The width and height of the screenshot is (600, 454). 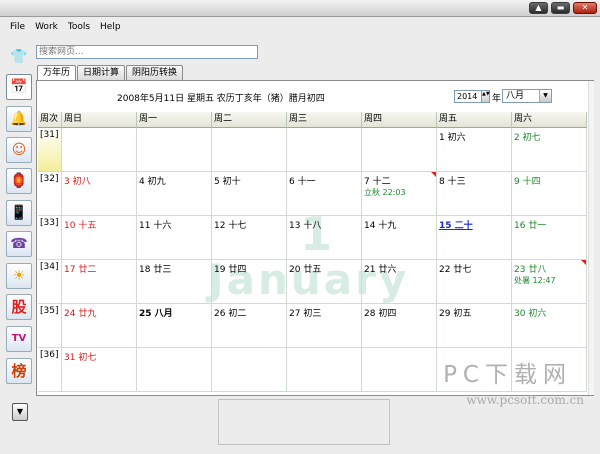 What do you see at coordinates (70, 314) in the screenshot?
I see `day-number: 24` at bounding box center [70, 314].